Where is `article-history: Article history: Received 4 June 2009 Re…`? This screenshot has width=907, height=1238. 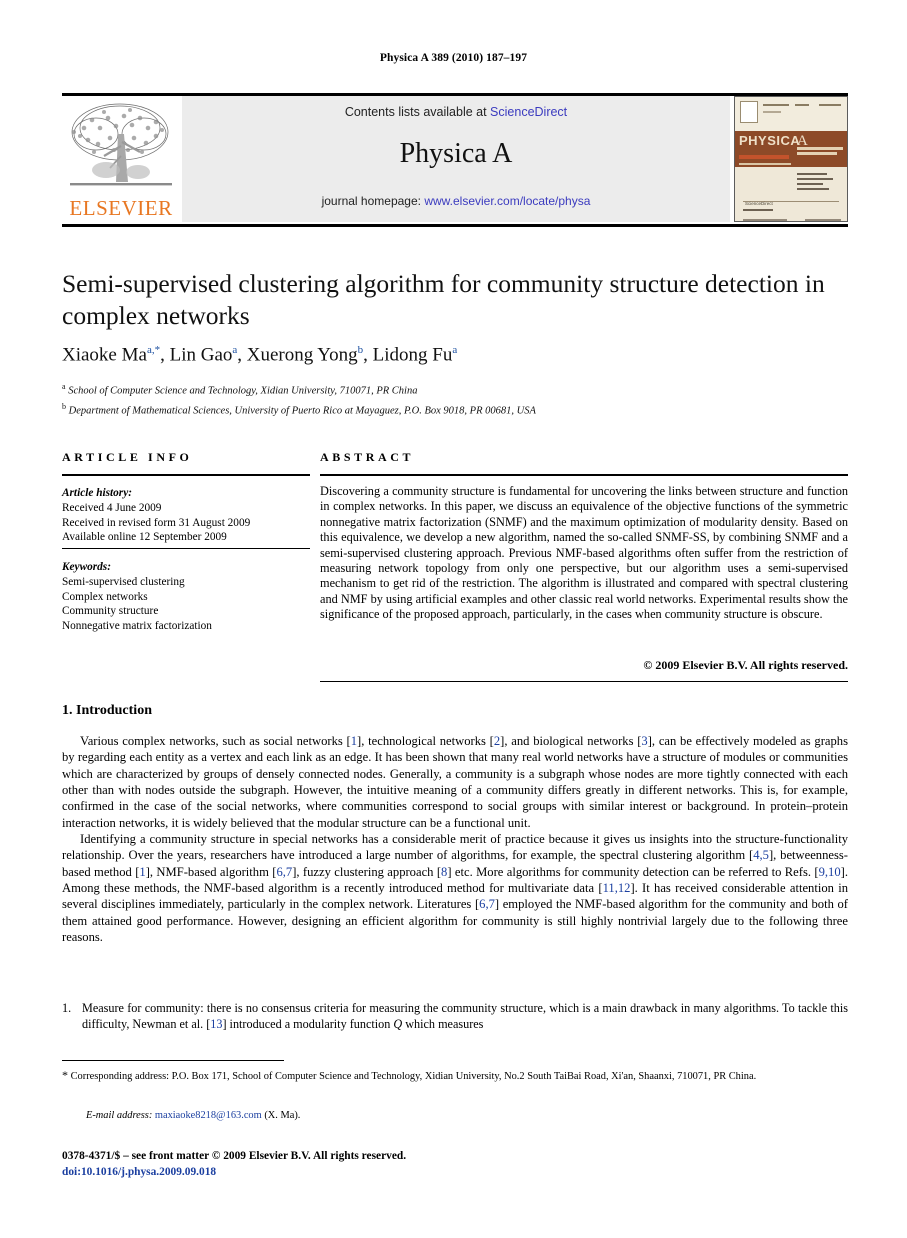 article-history: Article history: Received 4 June 2009 Re… is located at coordinates (186, 515).